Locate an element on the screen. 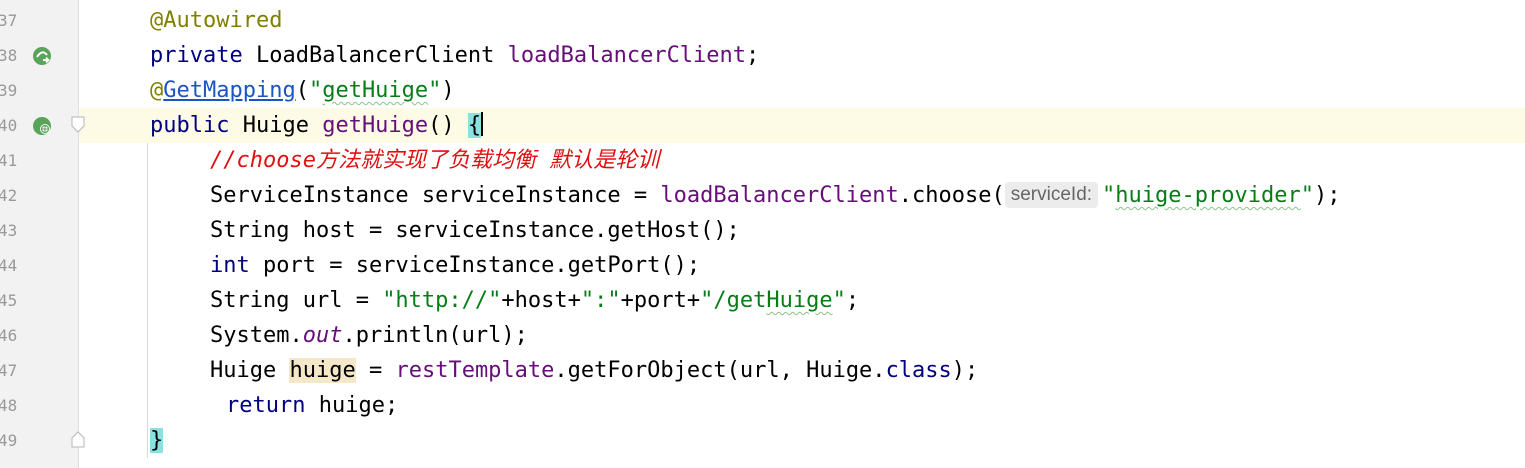 This screenshot has width=1525, height=468. text-caret is located at coordinates (482, 124).